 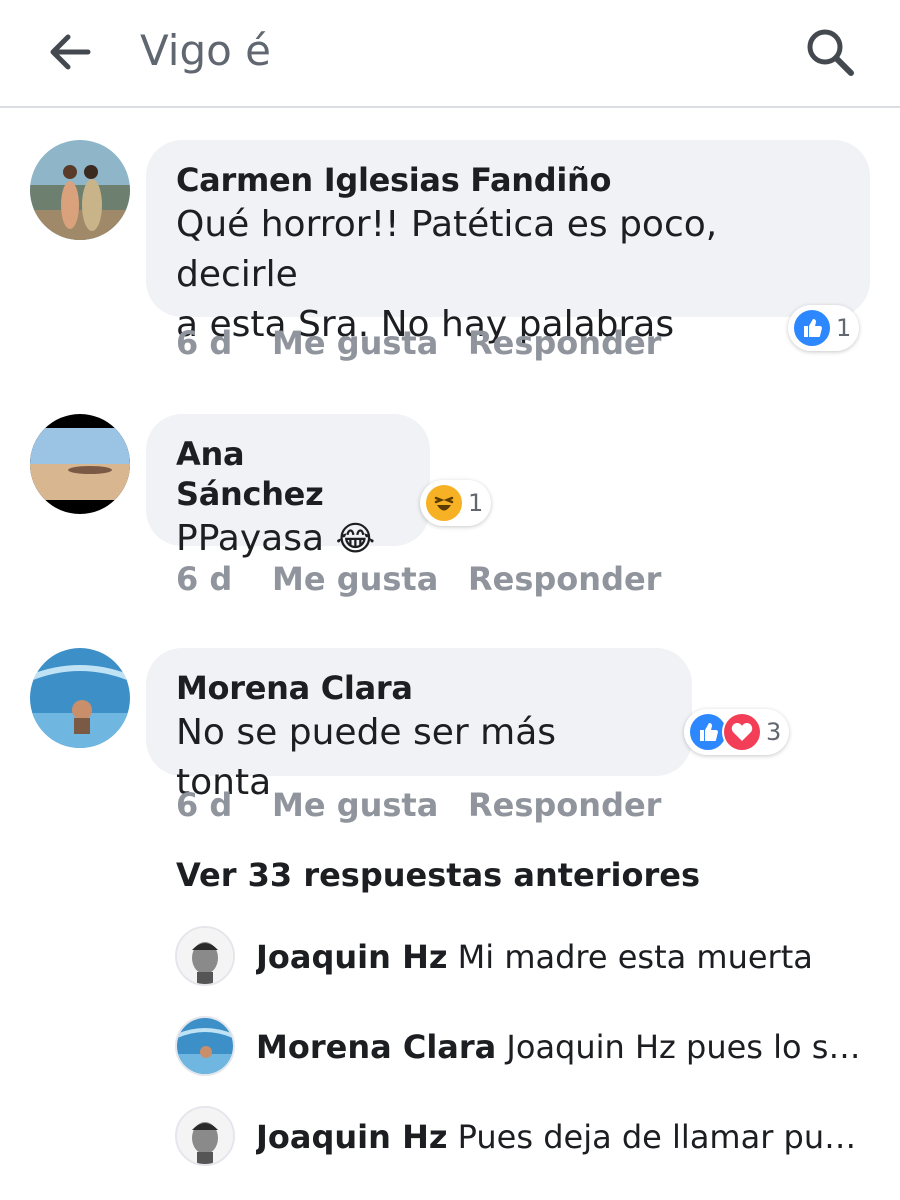 What do you see at coordinates (635, 957) in the screenshot?
I see `reply-text: Mi madre esta muerta` at bounding box center [635, 957].